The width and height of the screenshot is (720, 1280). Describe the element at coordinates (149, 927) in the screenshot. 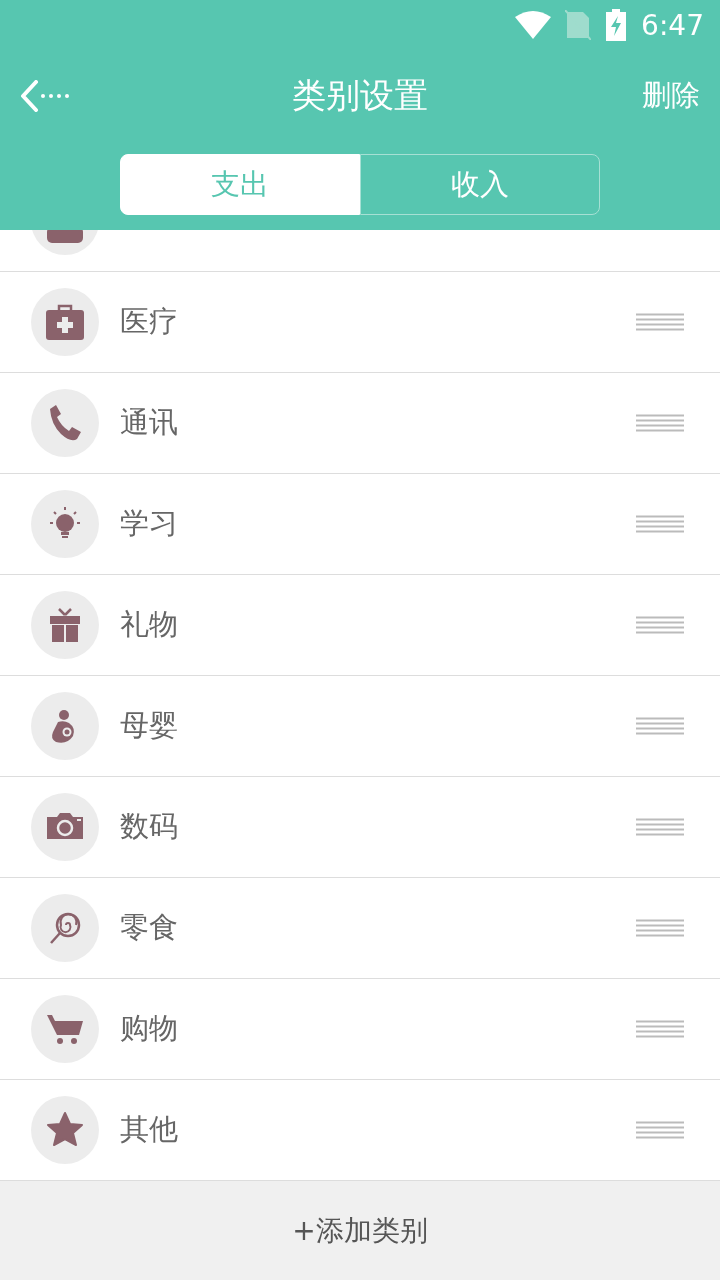

I see `category-name: 零食` at that location.